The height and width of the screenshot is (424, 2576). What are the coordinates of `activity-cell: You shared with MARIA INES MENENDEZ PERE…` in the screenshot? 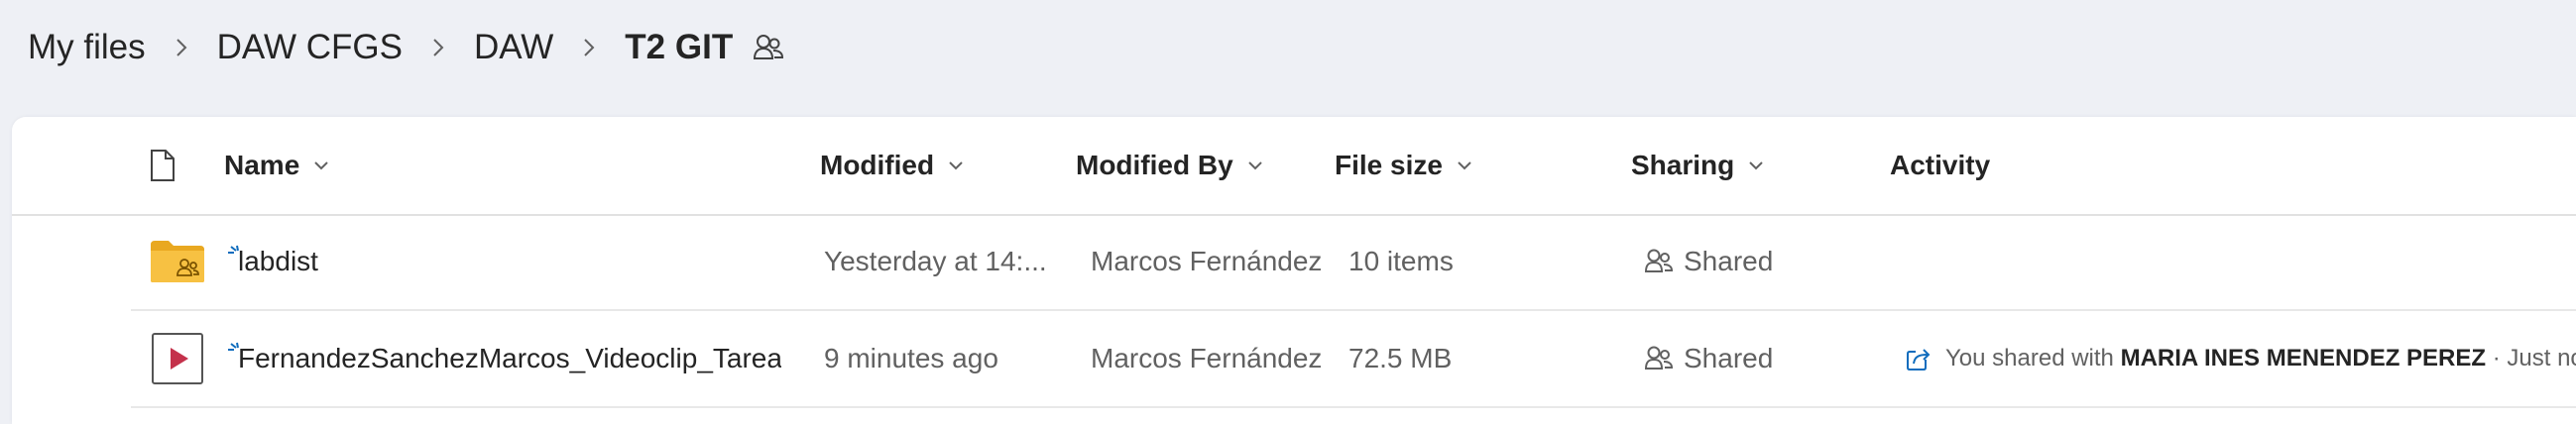 It's located at (2241, 359).